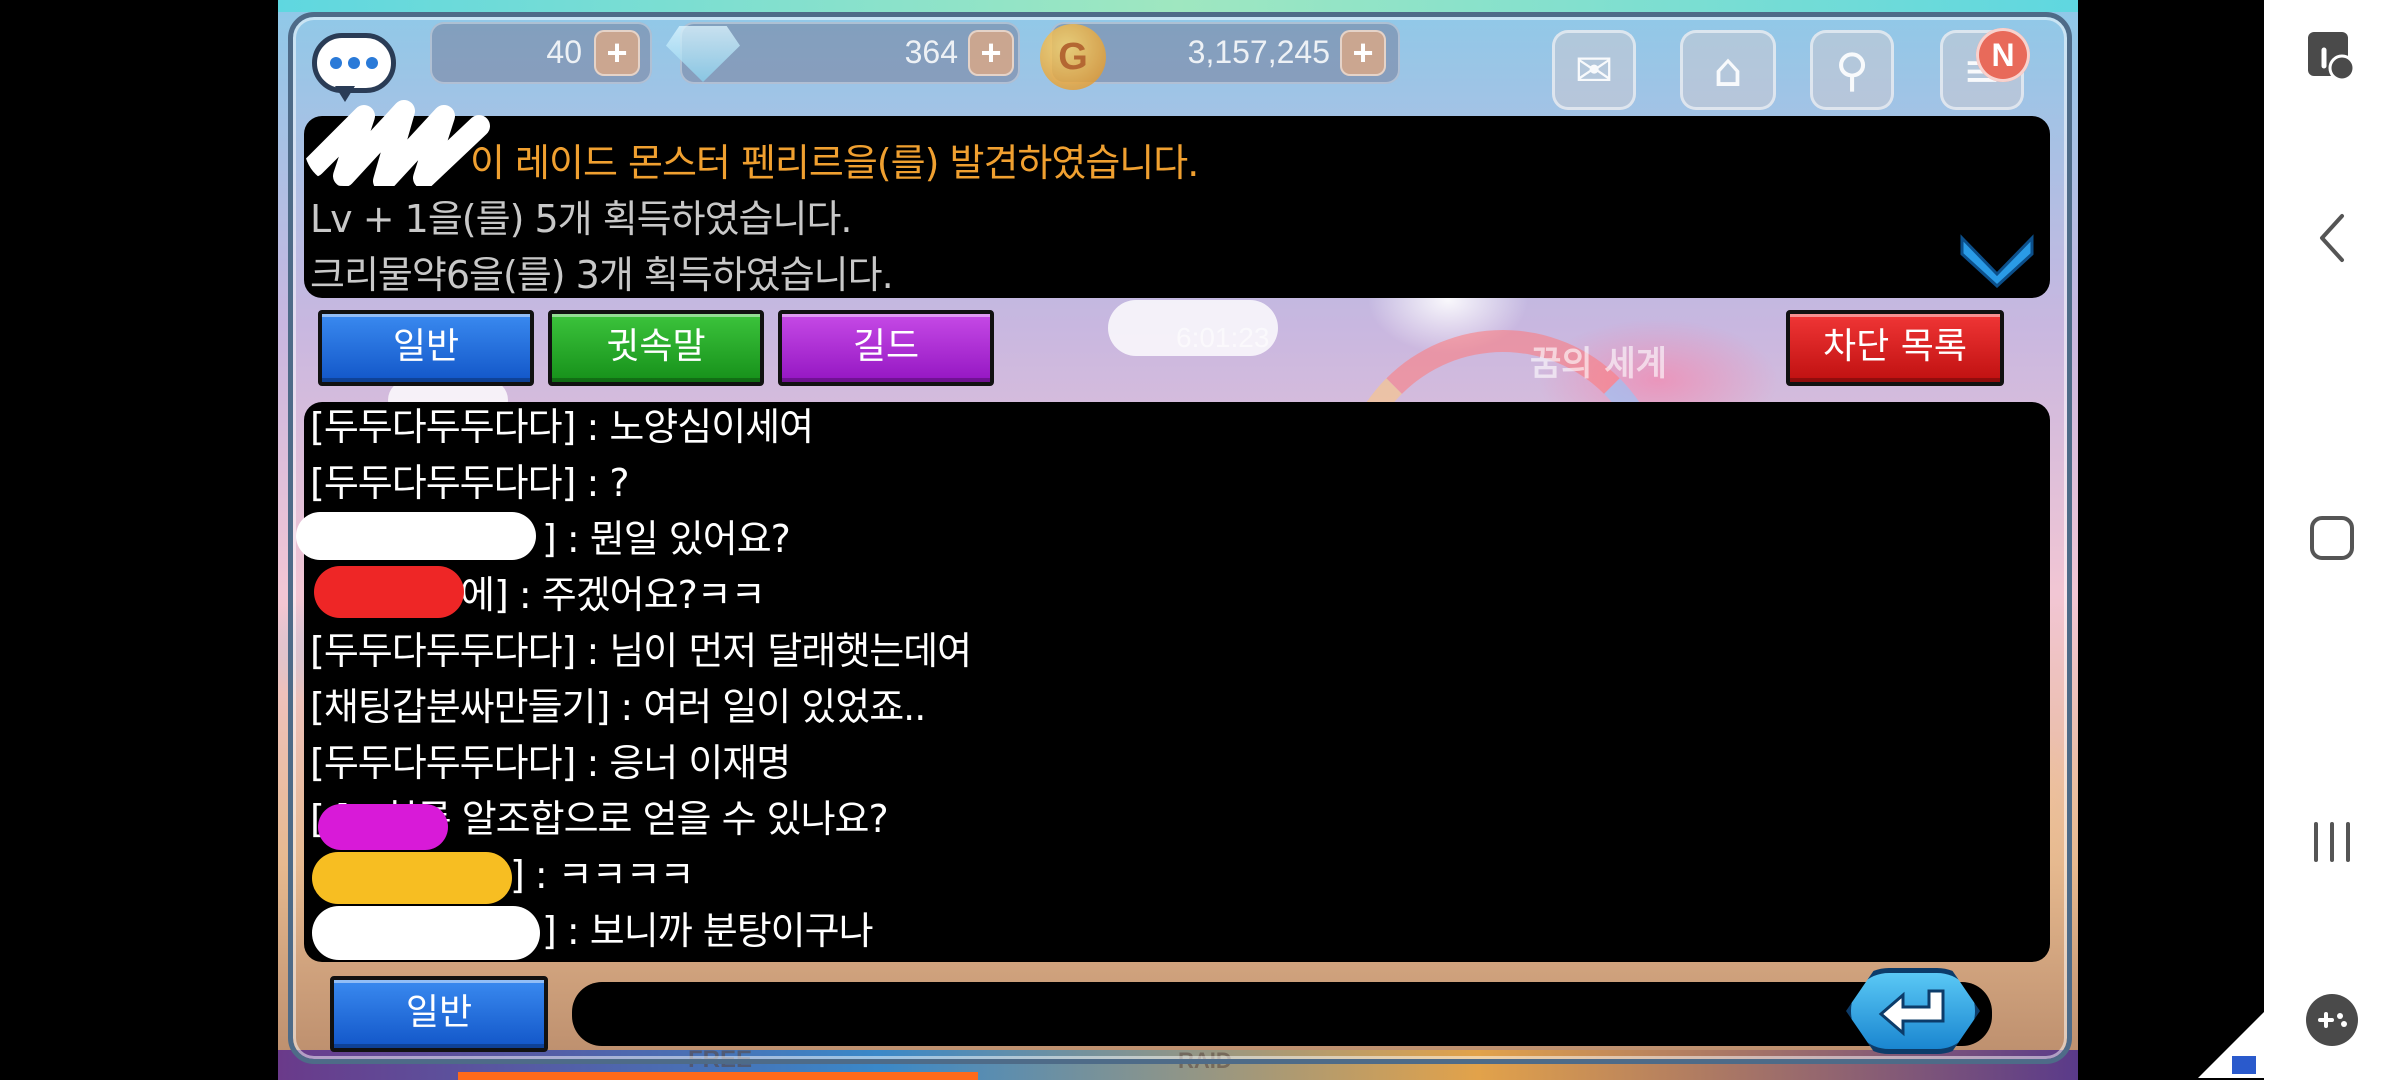  I want to click on diamond-value: 364, so click(931, 52).